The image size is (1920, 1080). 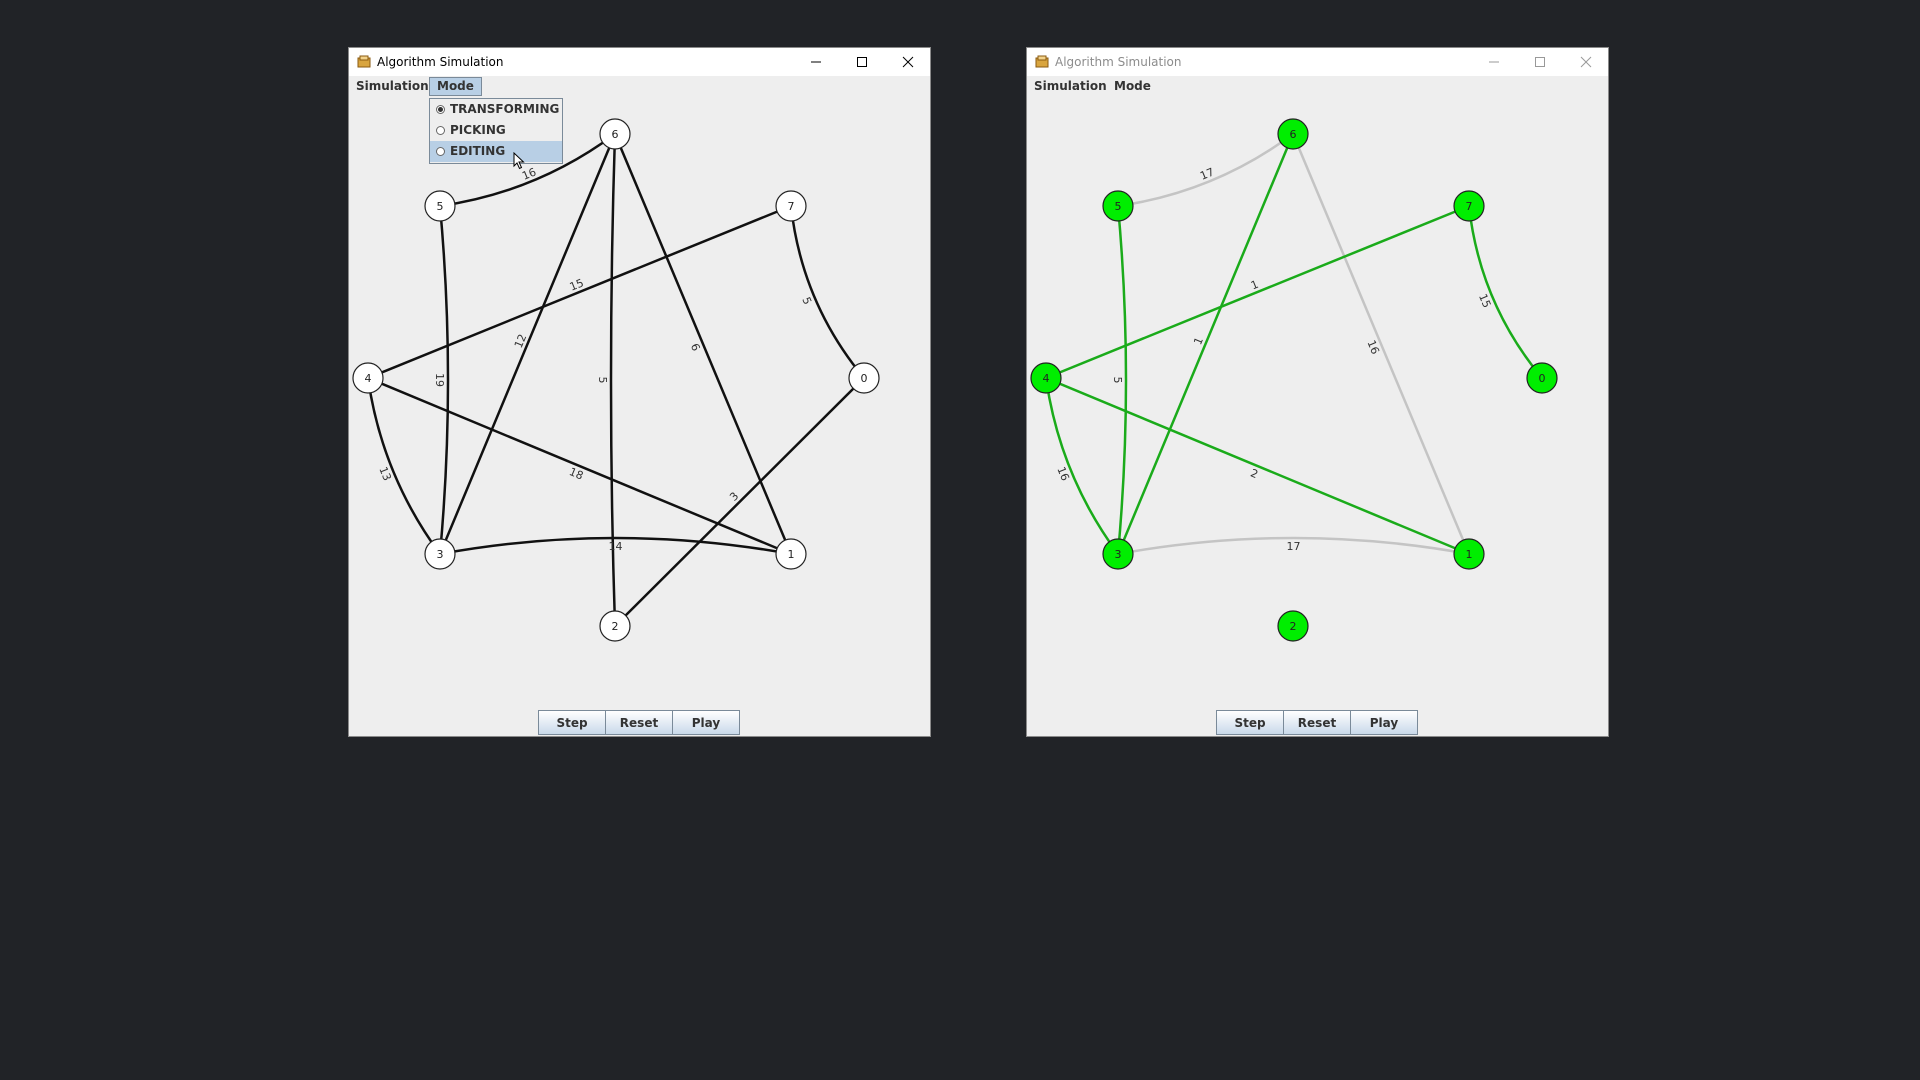 I want to click on mode-dropdown-menu: TRANSFORMING PICKING EDITING, so click(x=496, y=131).